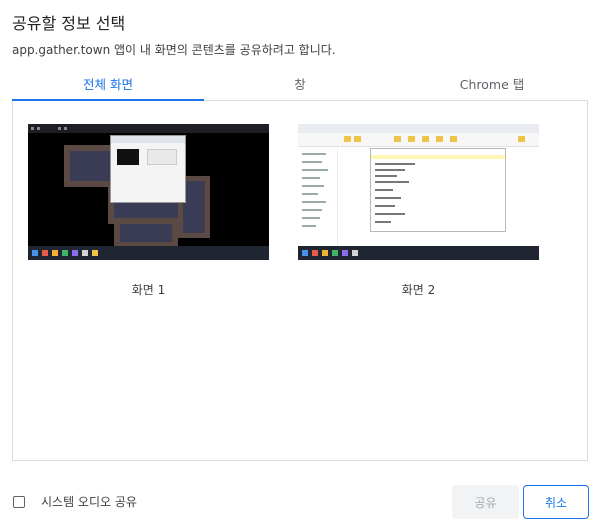 The height and width of the screenshot is (530, 601). Describe the element at coordinates (418, 290) in the screenshot. I see `screen-2-label: 화면 2` at that location.